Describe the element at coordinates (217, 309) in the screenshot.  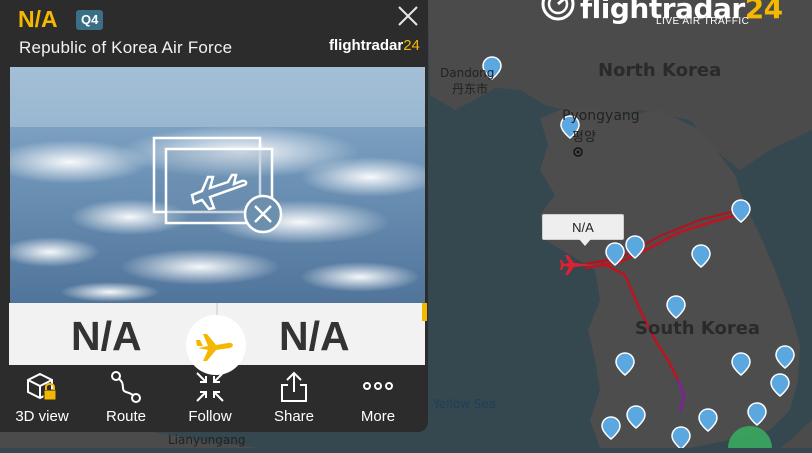
I see `route-divider` at that location.